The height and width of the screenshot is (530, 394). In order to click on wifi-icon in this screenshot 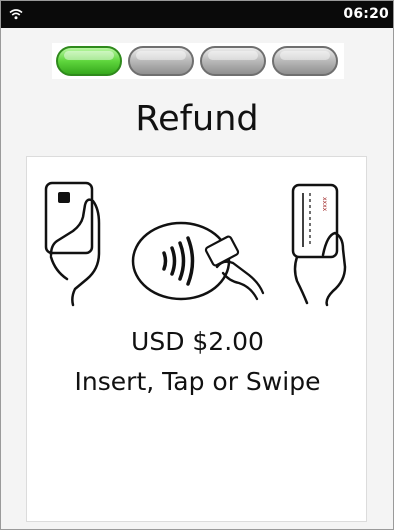, I will do `click(16, 14)`.